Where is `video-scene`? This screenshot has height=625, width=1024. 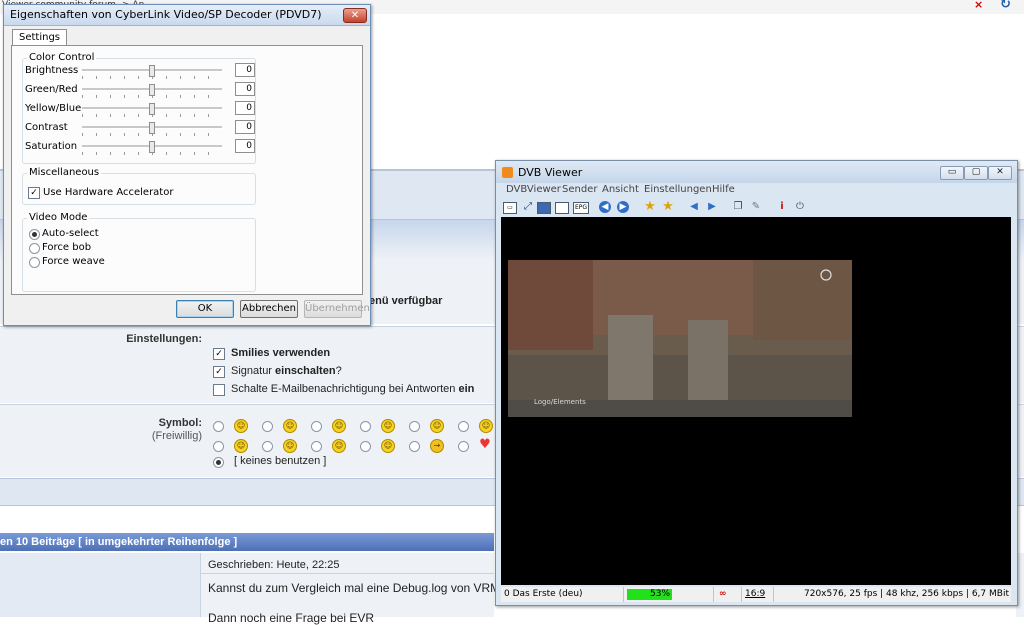
video-scene is located at coordinates (680, 338).